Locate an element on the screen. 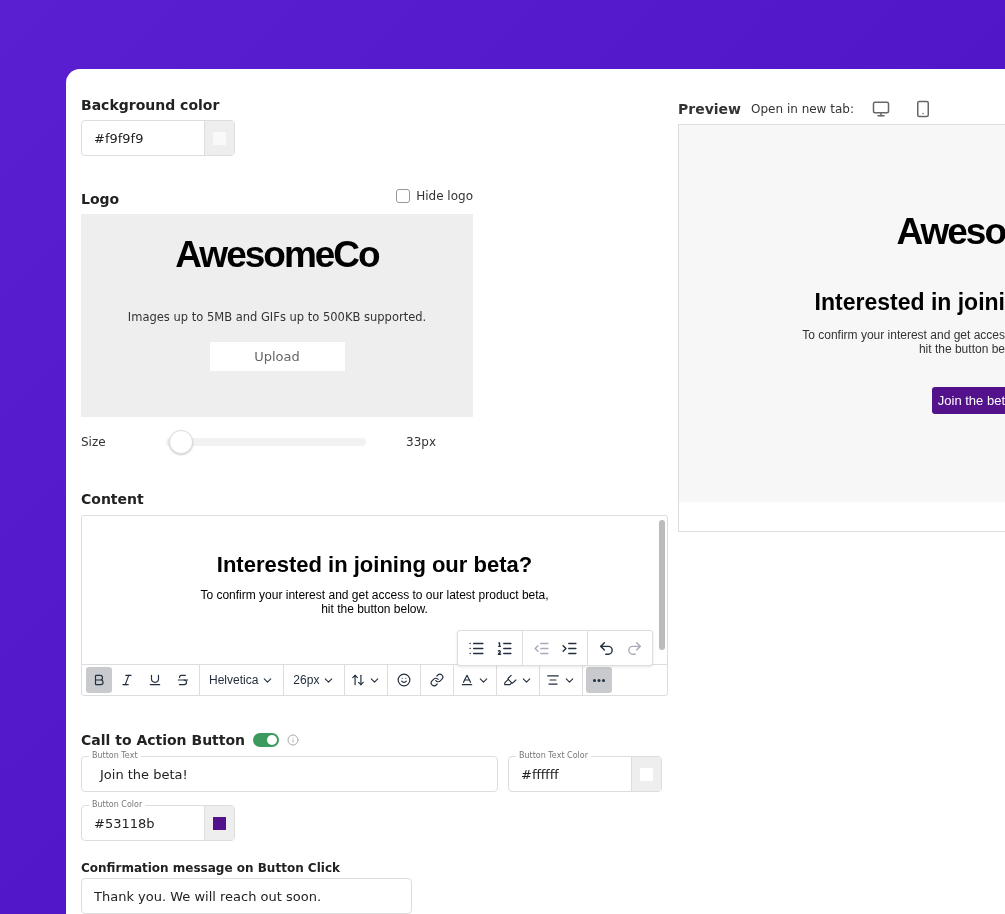  upload-button: Upload is located at coordinates (277, 356).